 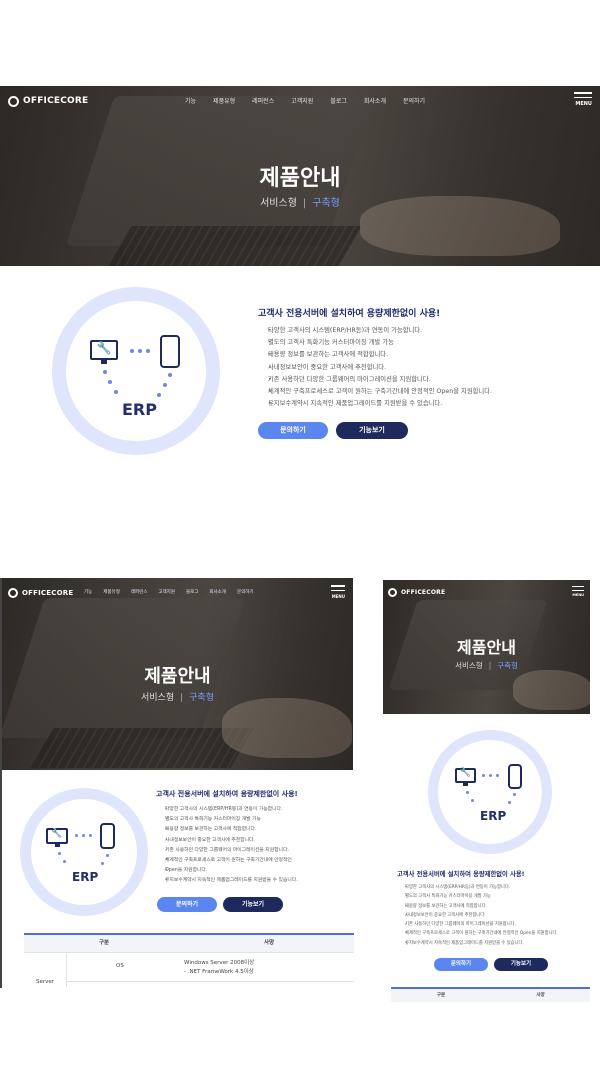 I want to click on os-spec-line1: Windows Server 2008이상, so click(x=219, y=963).